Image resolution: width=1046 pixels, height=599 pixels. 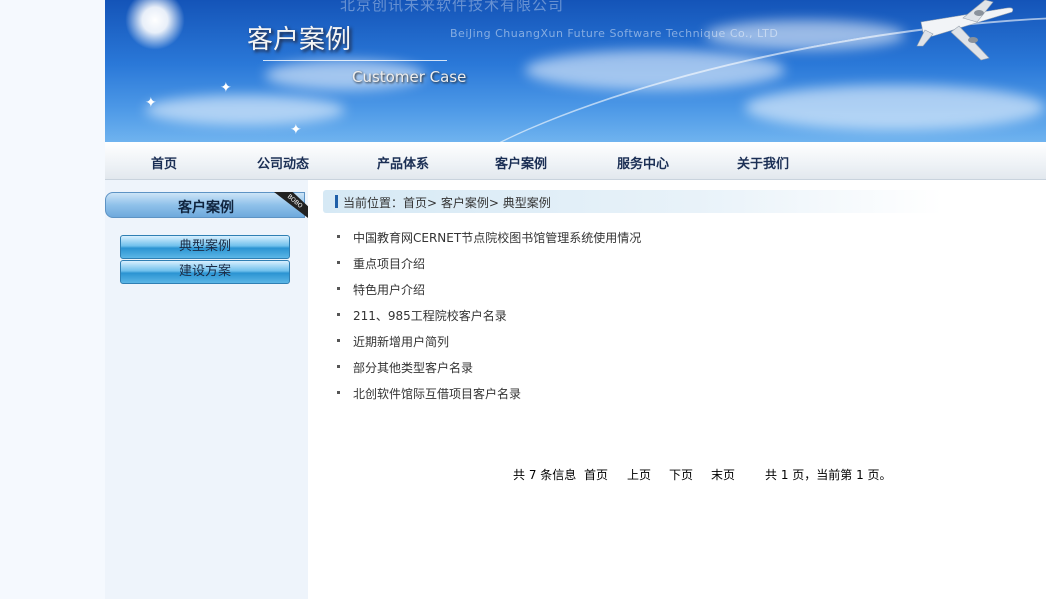 I want to click on list-item-link: 重点项目介绍, so click(x=389, y=264).